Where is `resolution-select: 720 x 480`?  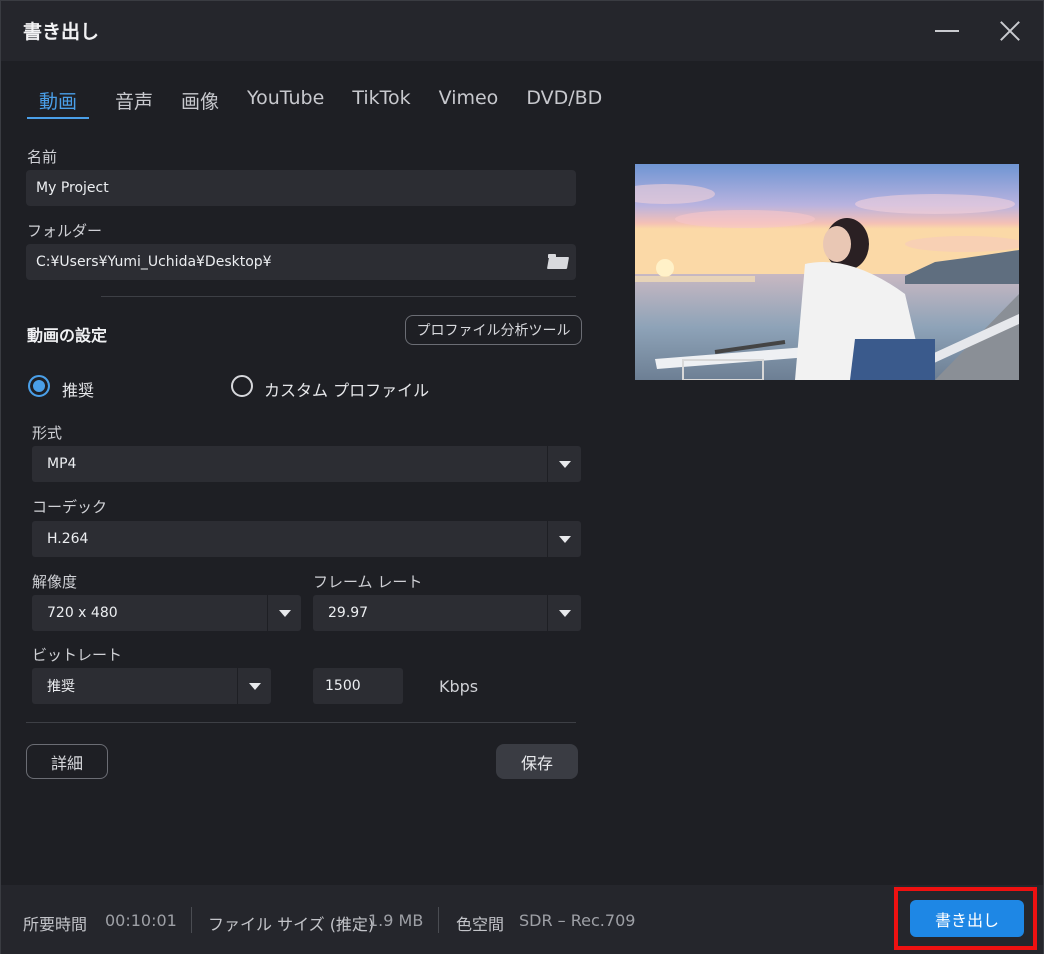 resolution-select: 720 x 480 is located at coordinates (166, 613).